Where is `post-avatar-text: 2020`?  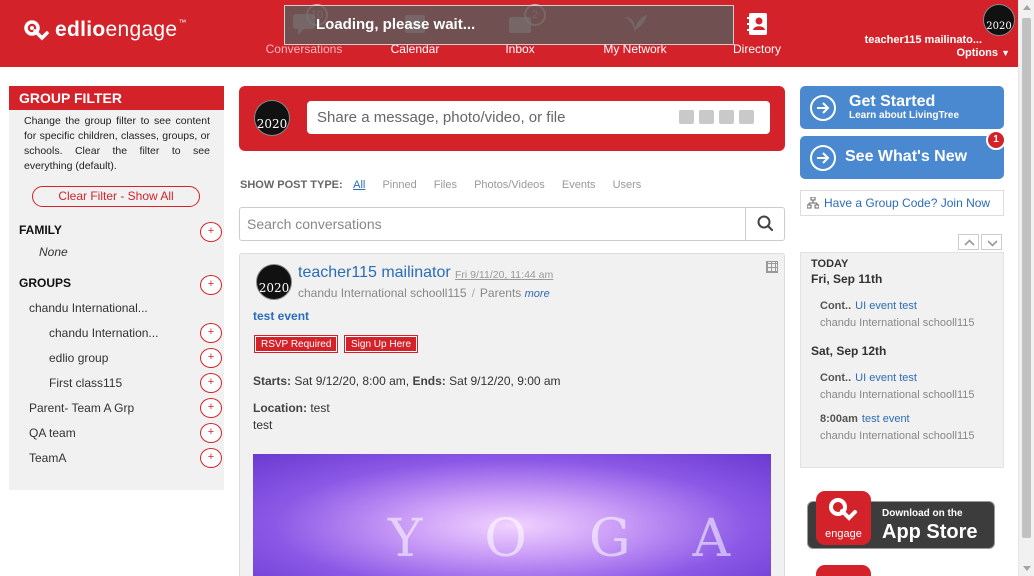 post-avatar-text: 2020 is located at coordinates (274, 288).